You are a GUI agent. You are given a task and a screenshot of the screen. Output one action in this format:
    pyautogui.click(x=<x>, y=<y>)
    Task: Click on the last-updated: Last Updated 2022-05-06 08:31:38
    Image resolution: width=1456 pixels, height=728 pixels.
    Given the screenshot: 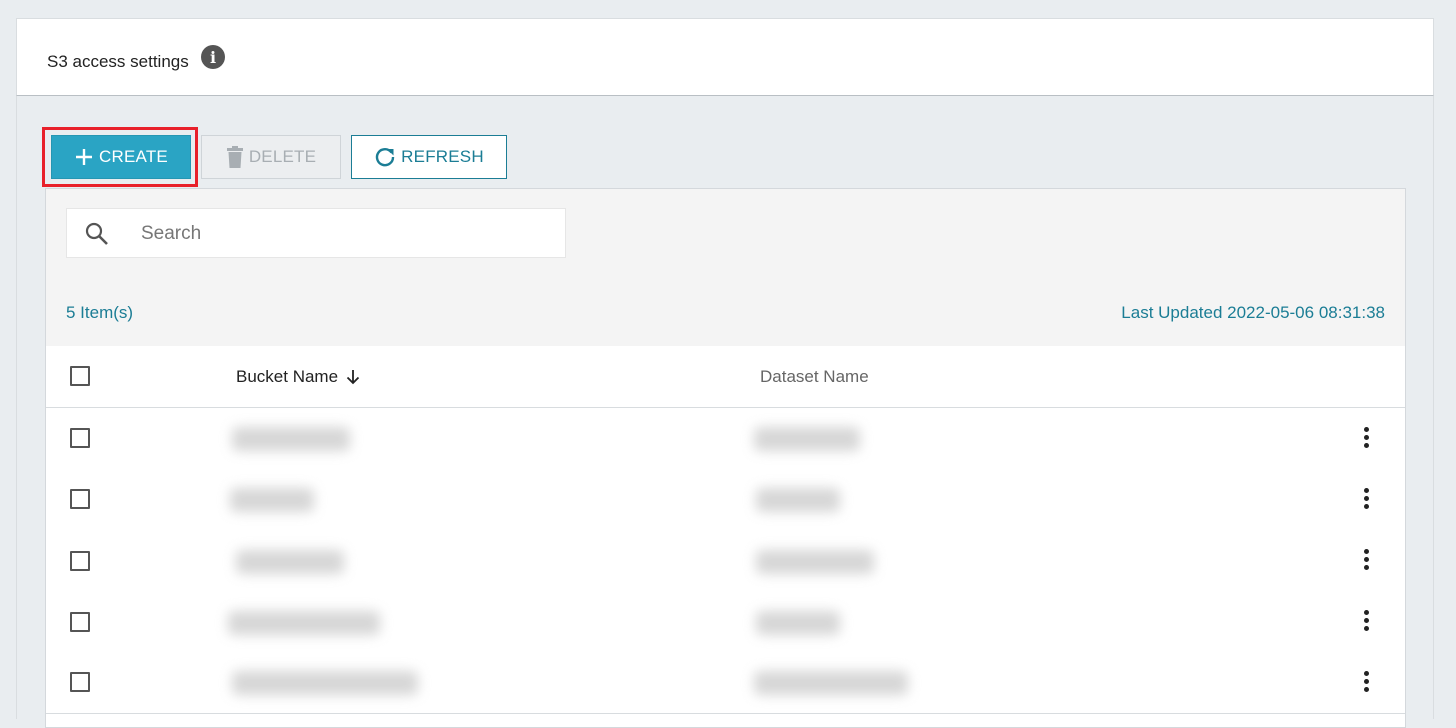 What is the action you would take?
    pyautogui.click(x=1253, y=312)
    